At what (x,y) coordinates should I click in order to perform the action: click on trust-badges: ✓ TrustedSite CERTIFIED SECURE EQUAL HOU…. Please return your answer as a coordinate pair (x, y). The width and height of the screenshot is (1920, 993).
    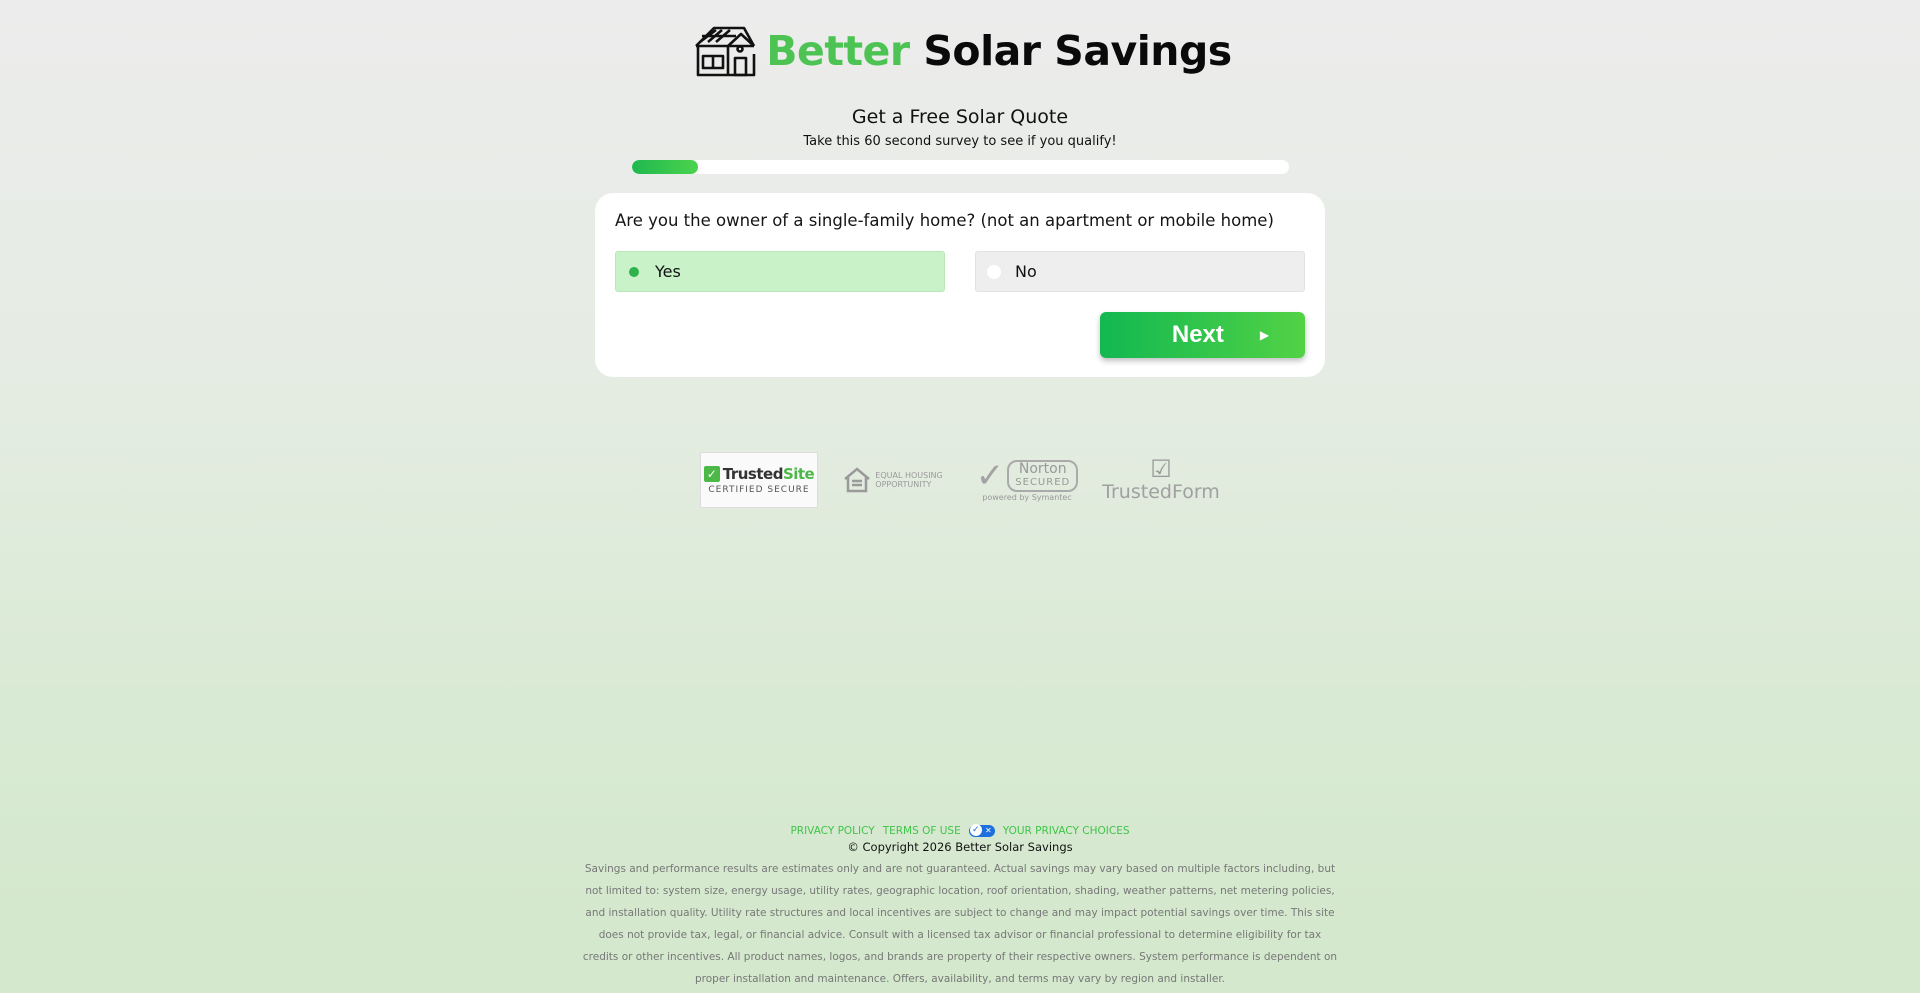
    Looking at the image, I should click on (960, 480).